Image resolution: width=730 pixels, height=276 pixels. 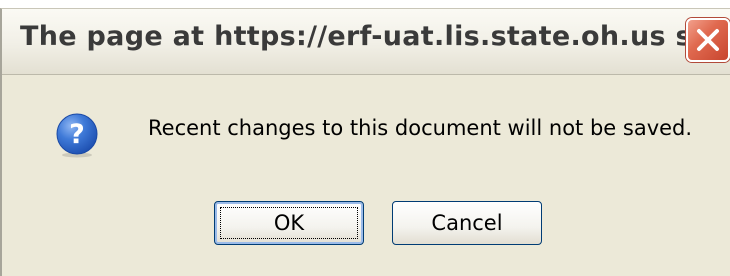 I want to click on close-button, so click(x=708, y=40).